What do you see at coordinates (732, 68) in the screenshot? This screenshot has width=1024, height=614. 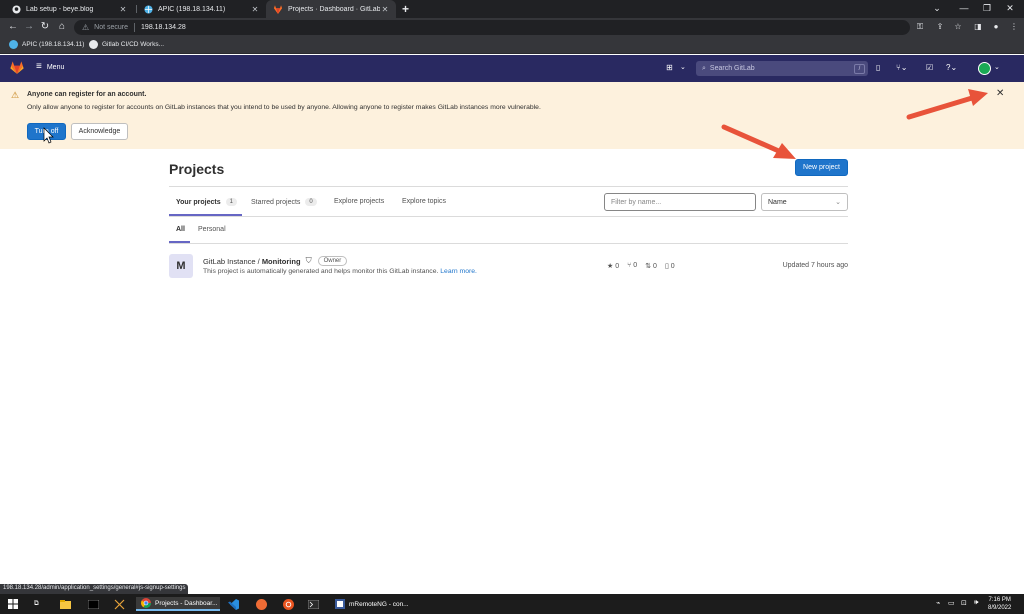 I see `search-placeholder: Search GitLab` at bounding box center [732, 68].